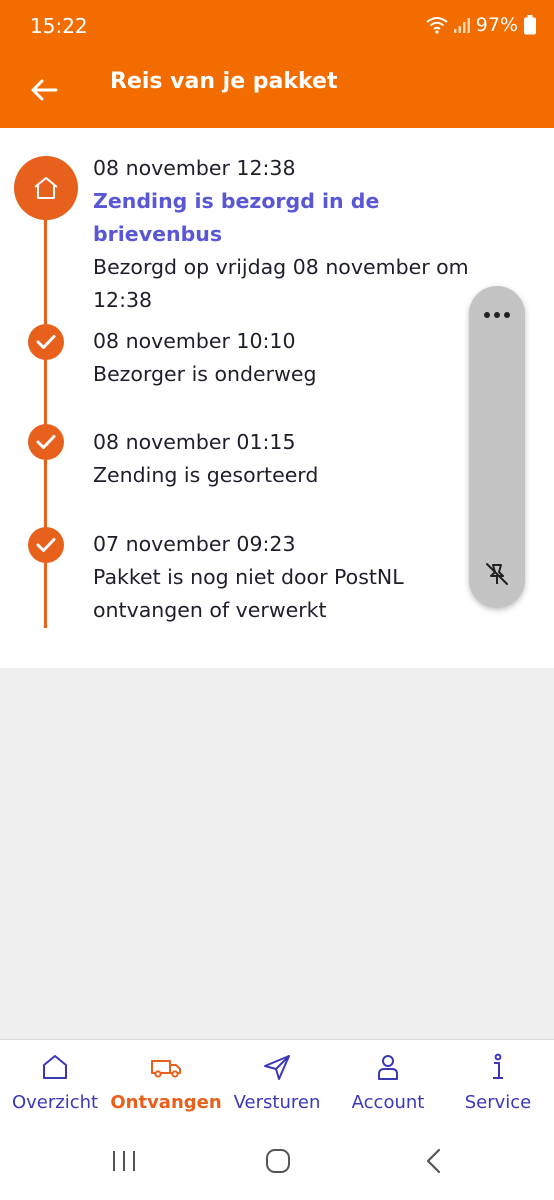 This screenshot has height=1200, width=554. Describe the element at coordinates (166, 1069) in the screenshot. I see `delivery-truck-icon` at that location.